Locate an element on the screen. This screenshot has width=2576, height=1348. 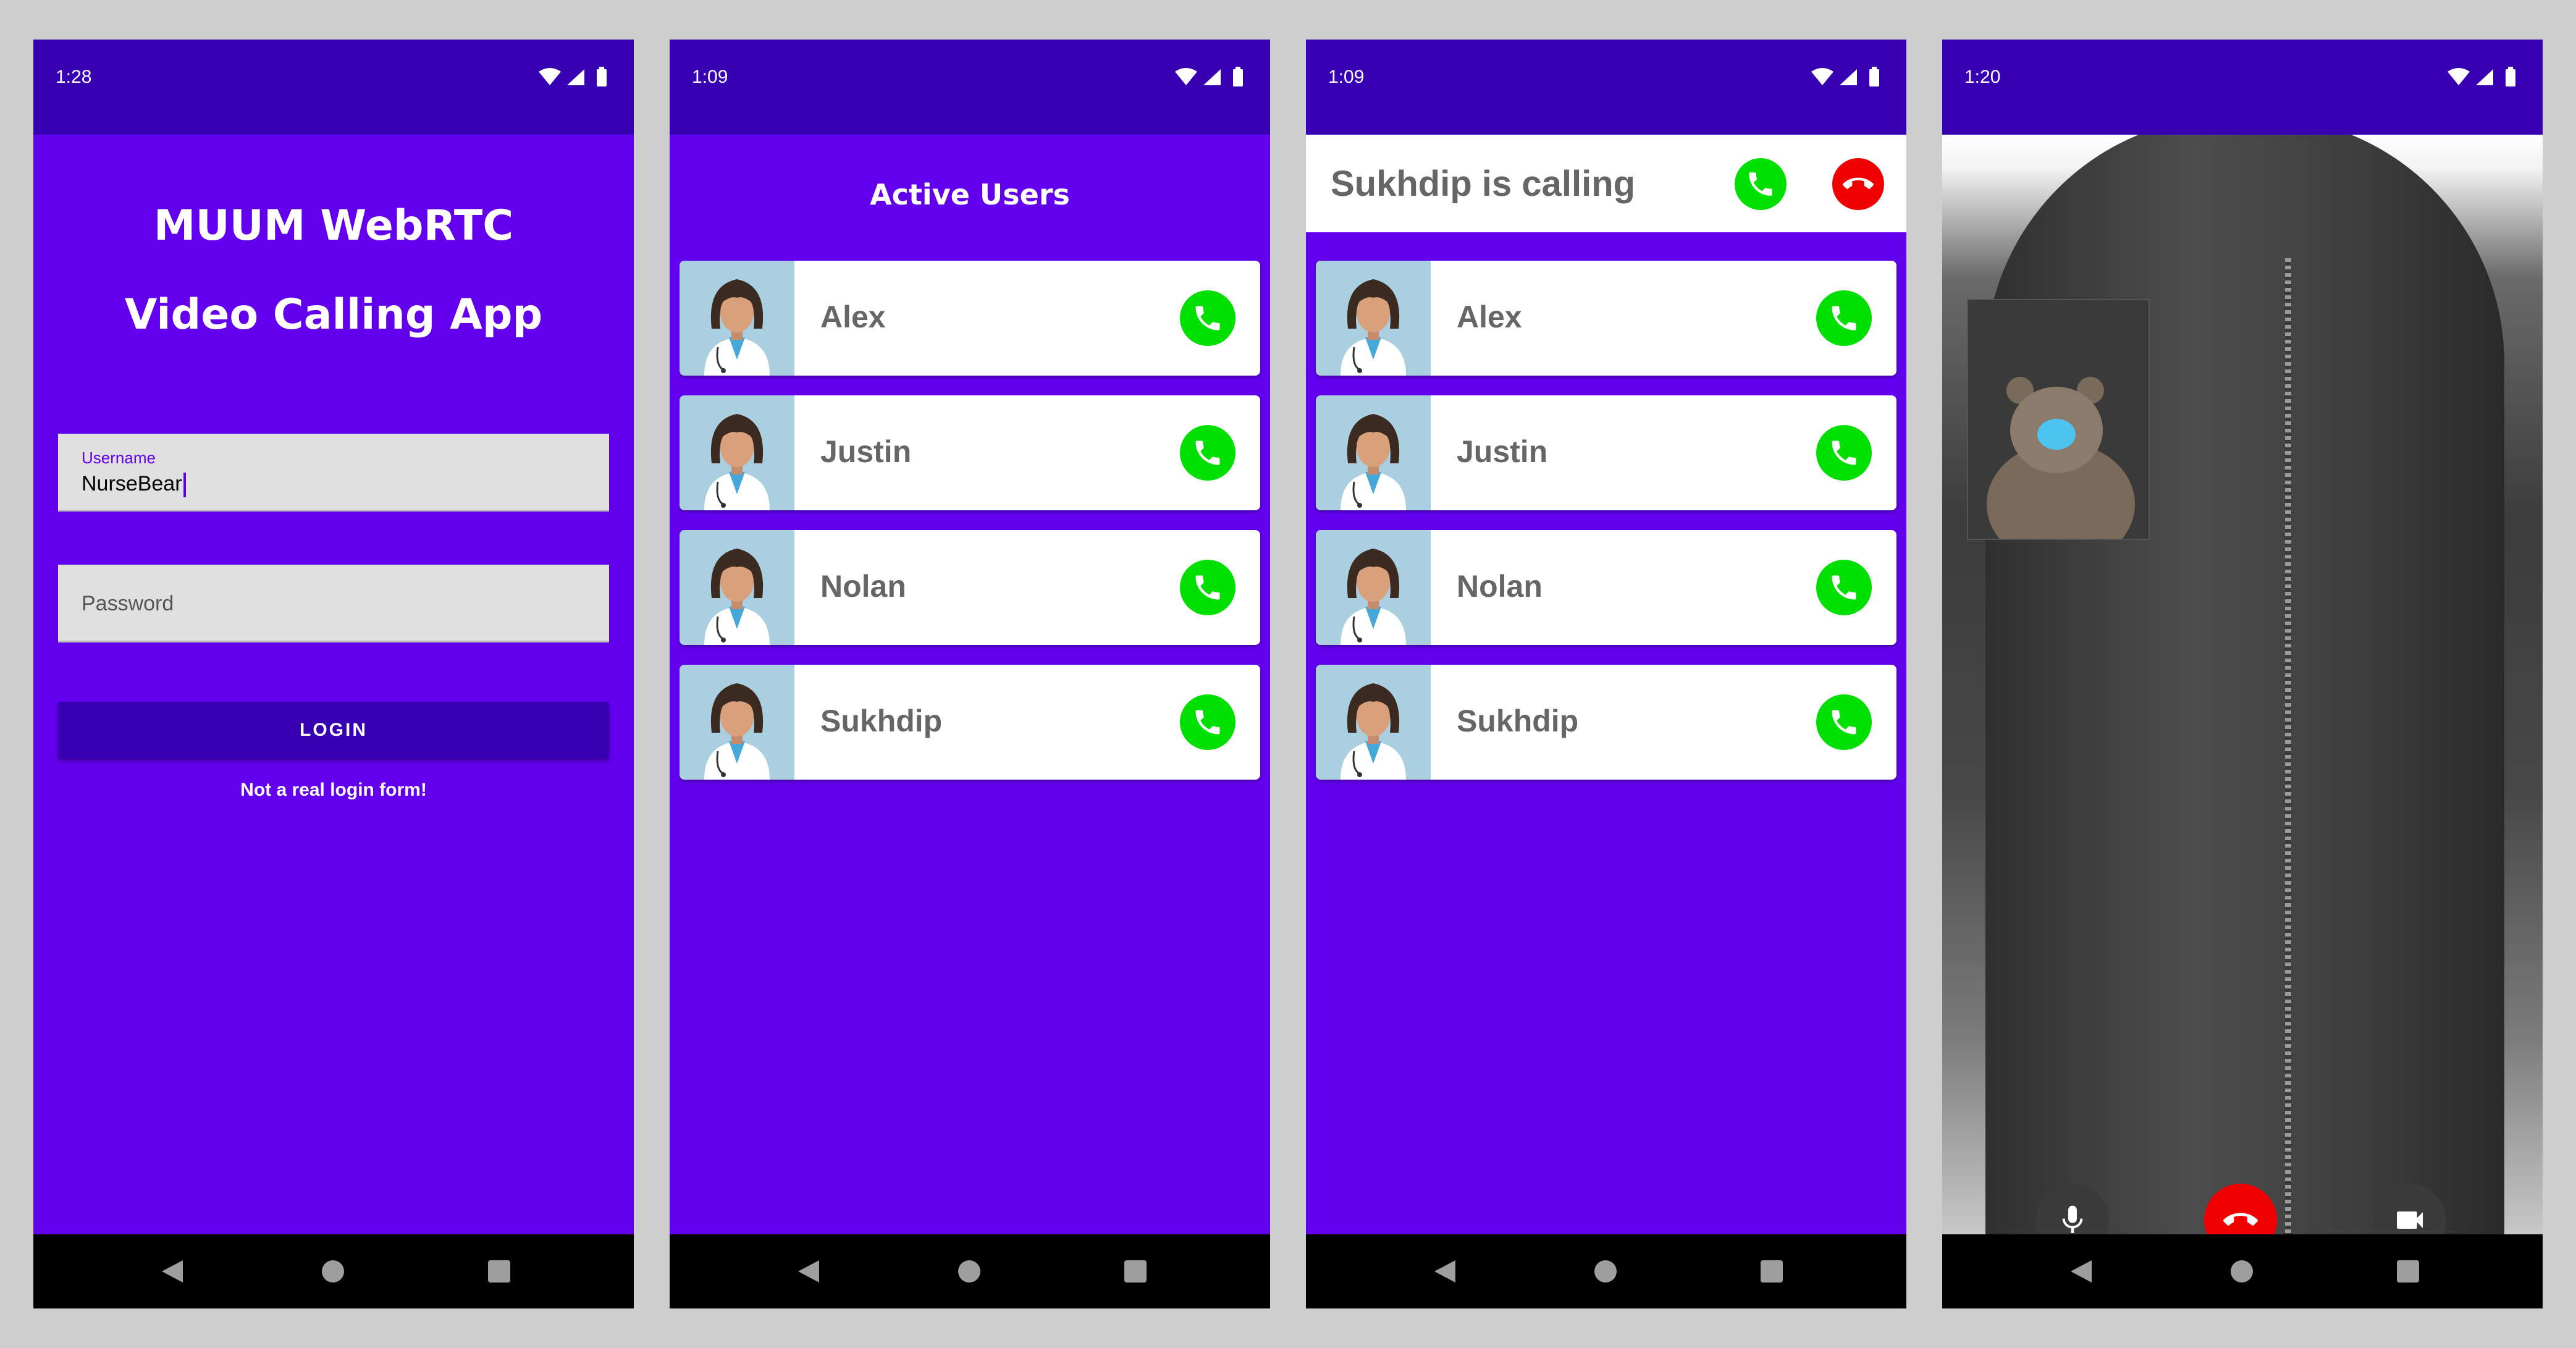
decline-call-button is located at coordinates (1858, 184).